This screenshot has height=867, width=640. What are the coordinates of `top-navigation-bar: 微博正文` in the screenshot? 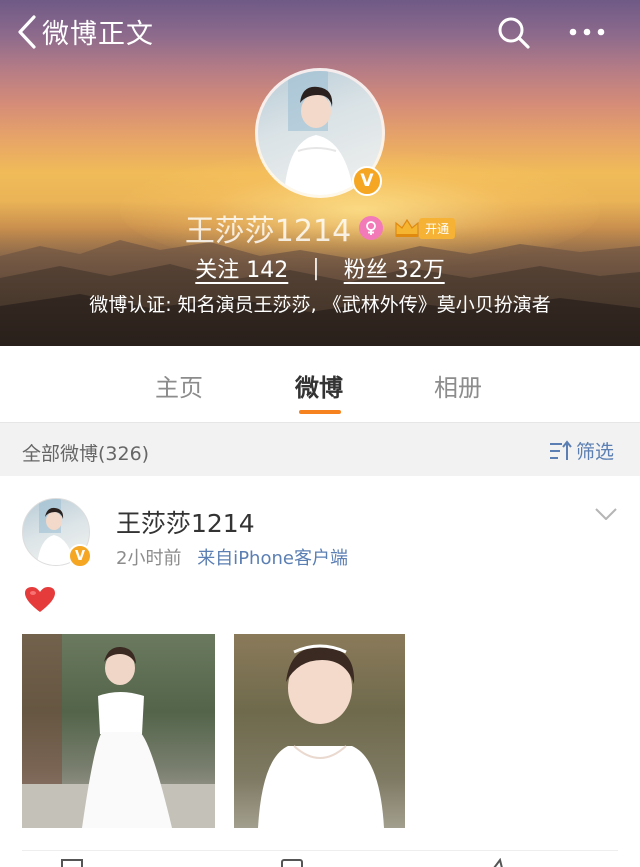 It's located at (320, 33).